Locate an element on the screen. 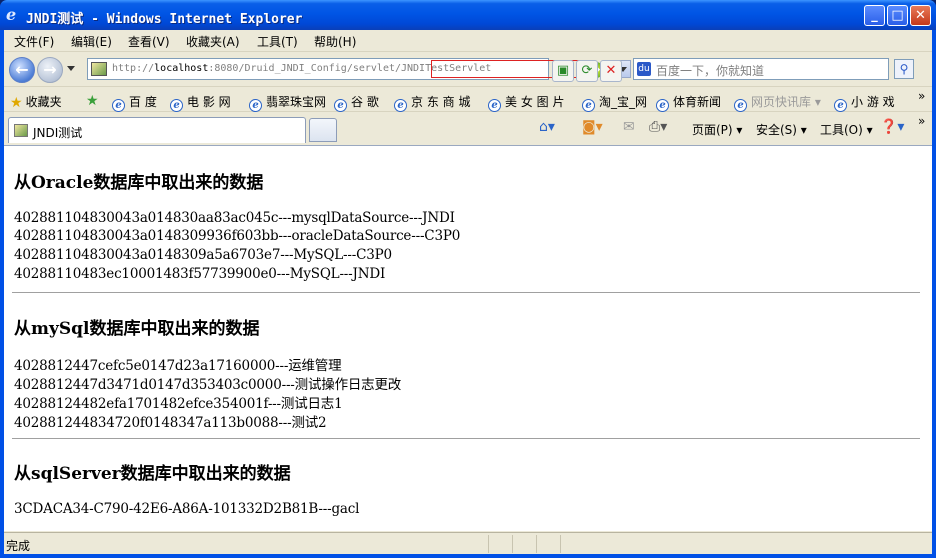 The image size is (936, 558). fav-link: e小 游 戏 is located at coordinates (864, 102).